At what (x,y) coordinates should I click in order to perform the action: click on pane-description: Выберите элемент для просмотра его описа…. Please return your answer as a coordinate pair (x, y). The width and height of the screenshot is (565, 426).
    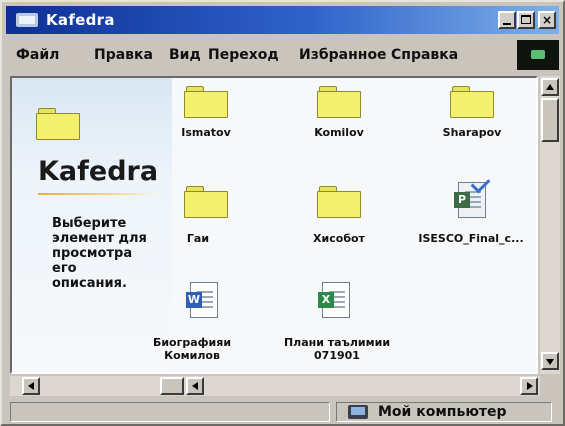
    Looking at the image, I should click on (99, 253).